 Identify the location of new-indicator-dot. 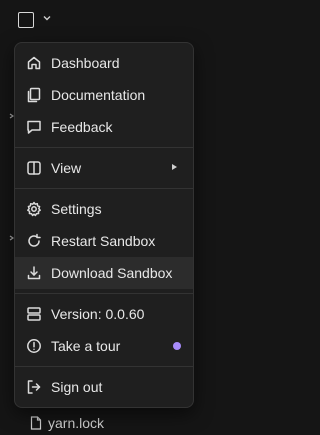
(177, 346).